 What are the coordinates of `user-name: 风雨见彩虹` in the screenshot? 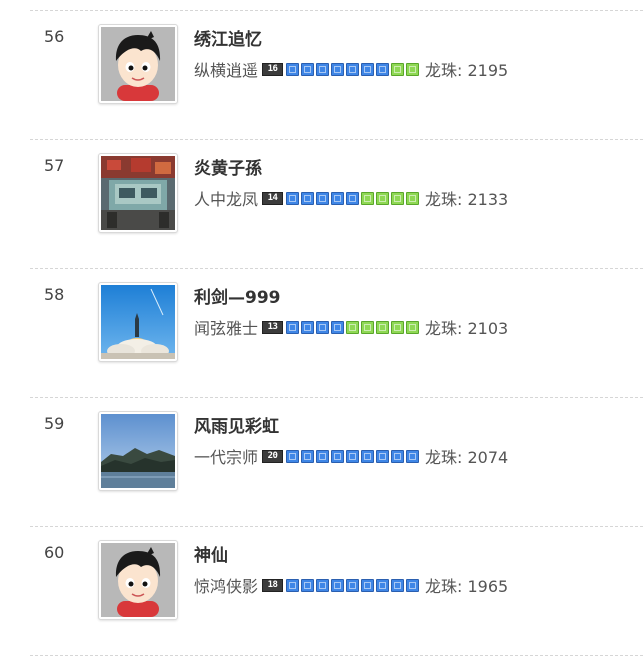 It's located at (236, 424).